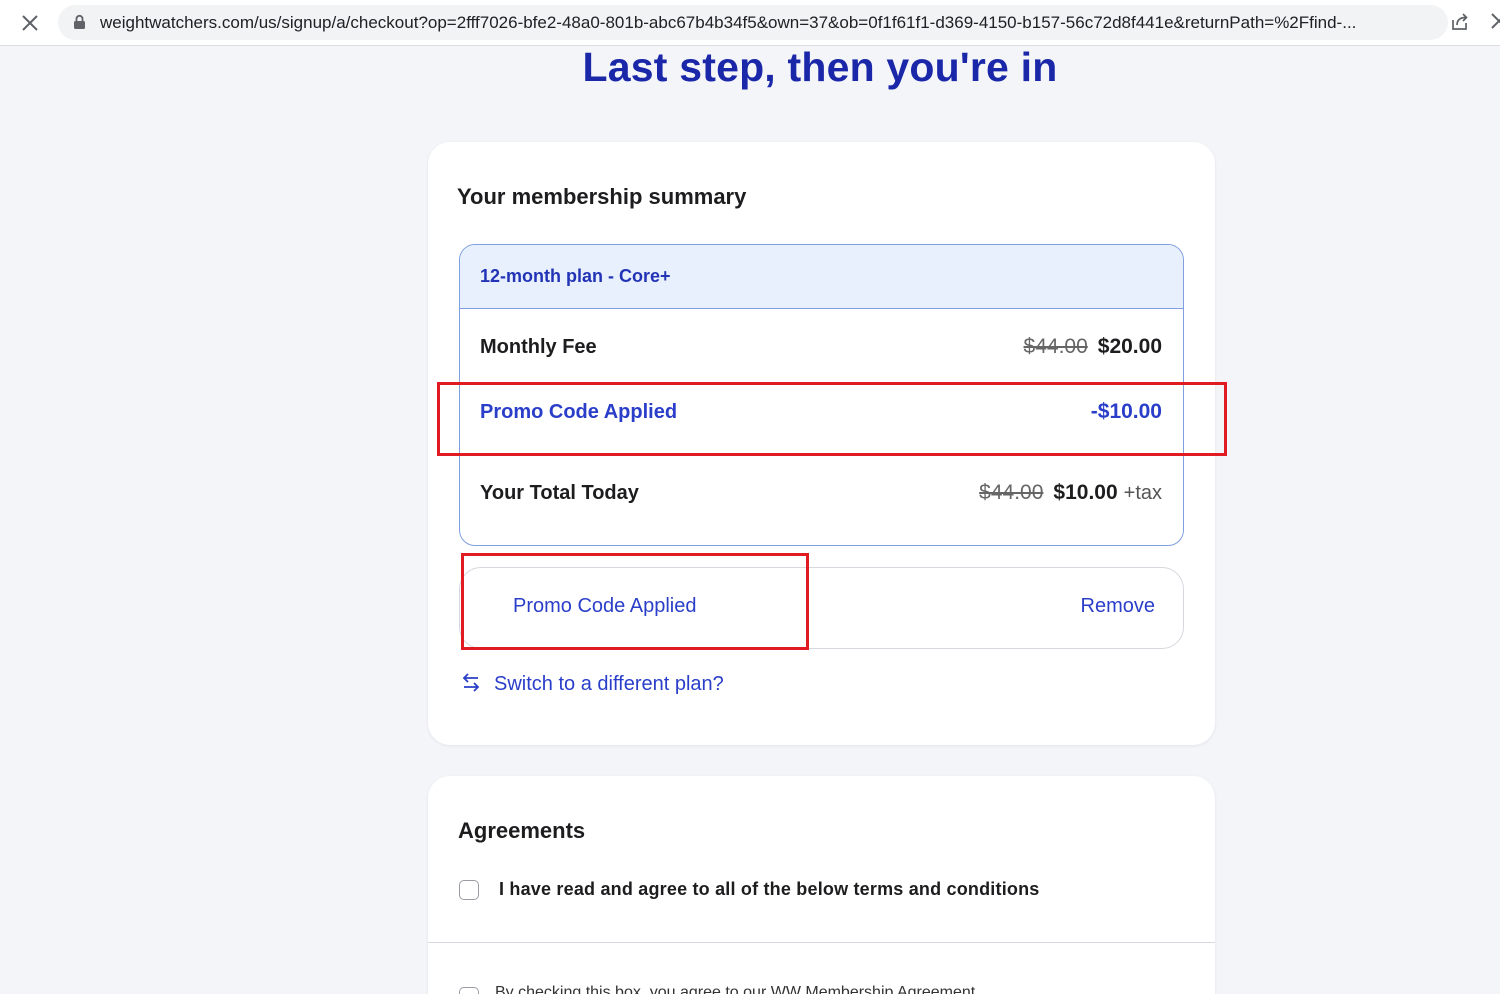  Describe the element at coordinates (538, 346) in the screenshot. I see `monthly-fee-label: Monthly Fee` at that location.